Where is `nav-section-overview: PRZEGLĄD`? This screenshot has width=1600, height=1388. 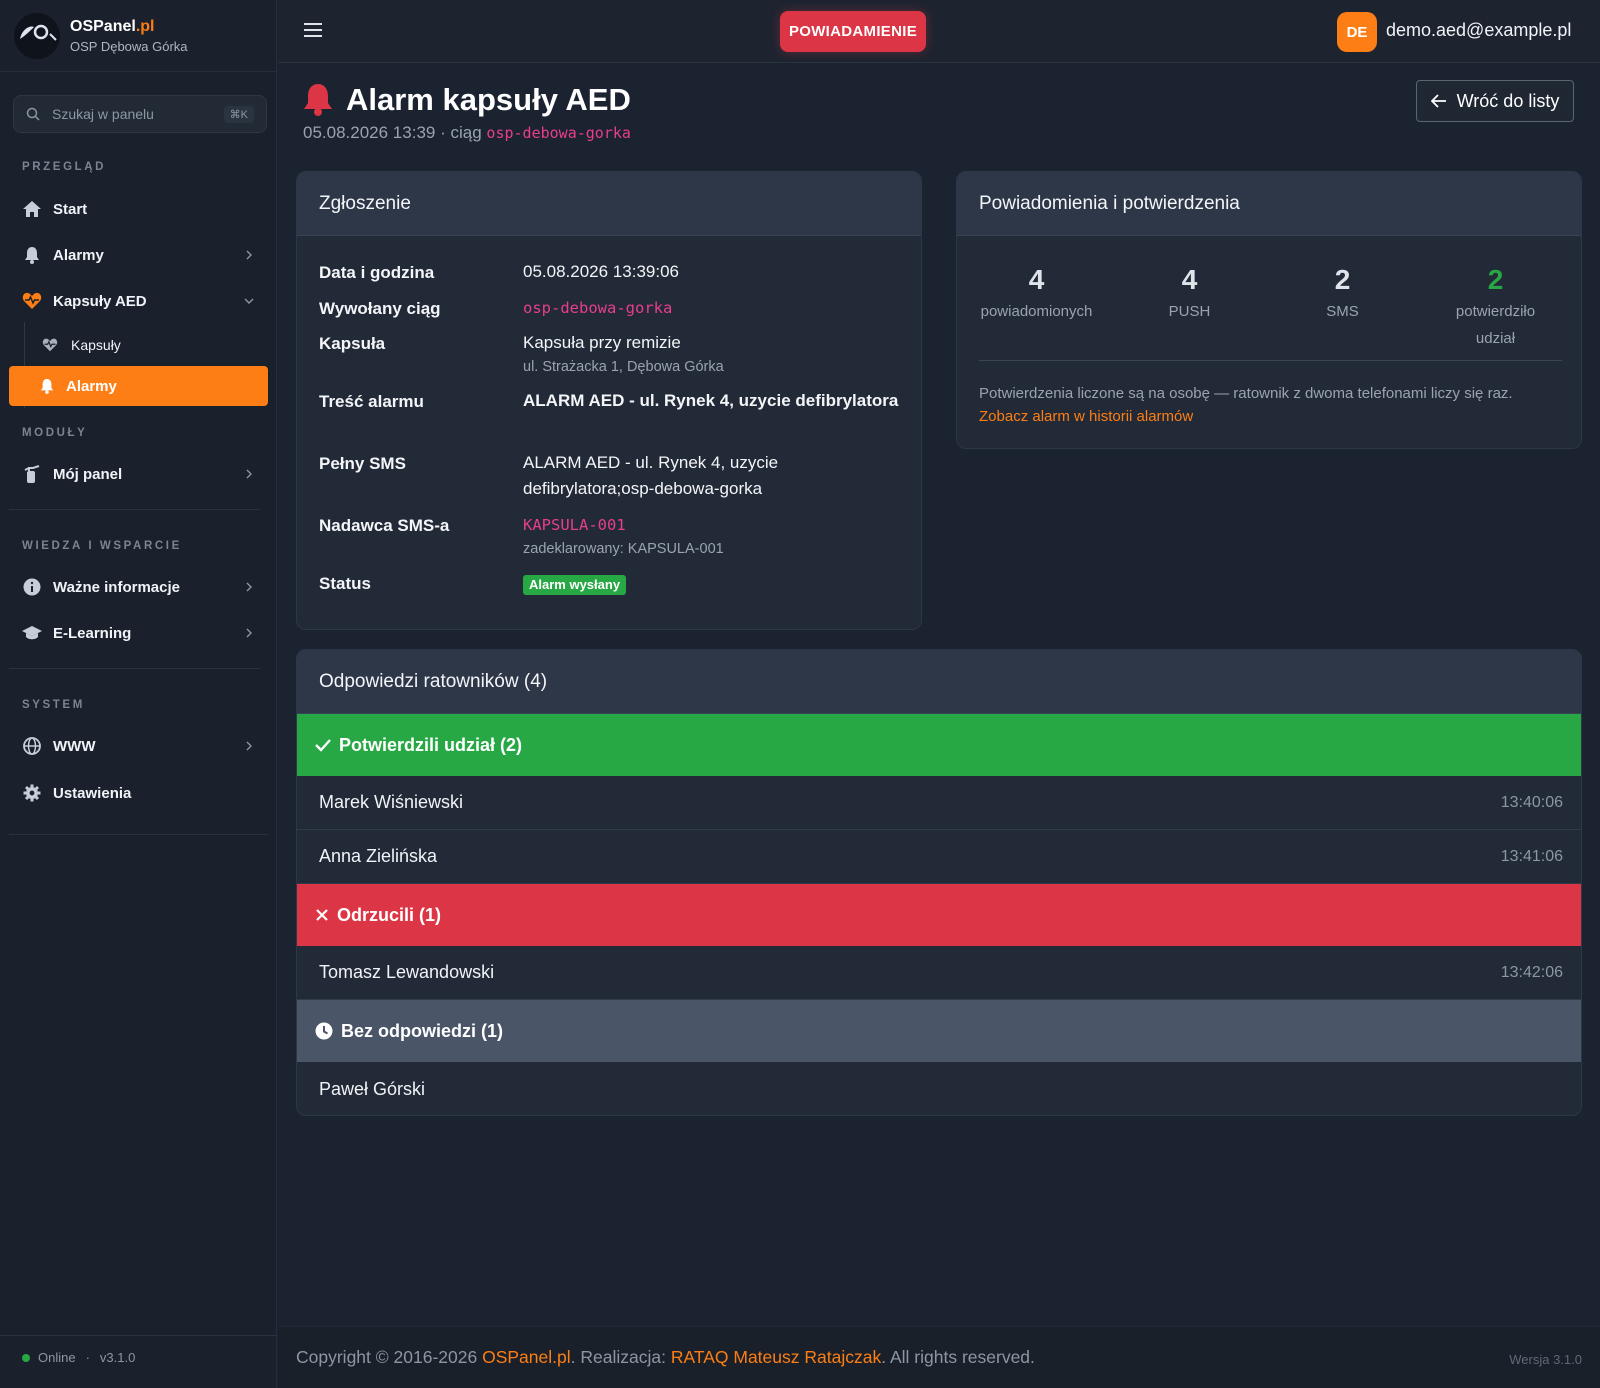 nav-section-overview: PRZEGLĄD is located at coordinates (64, 167).